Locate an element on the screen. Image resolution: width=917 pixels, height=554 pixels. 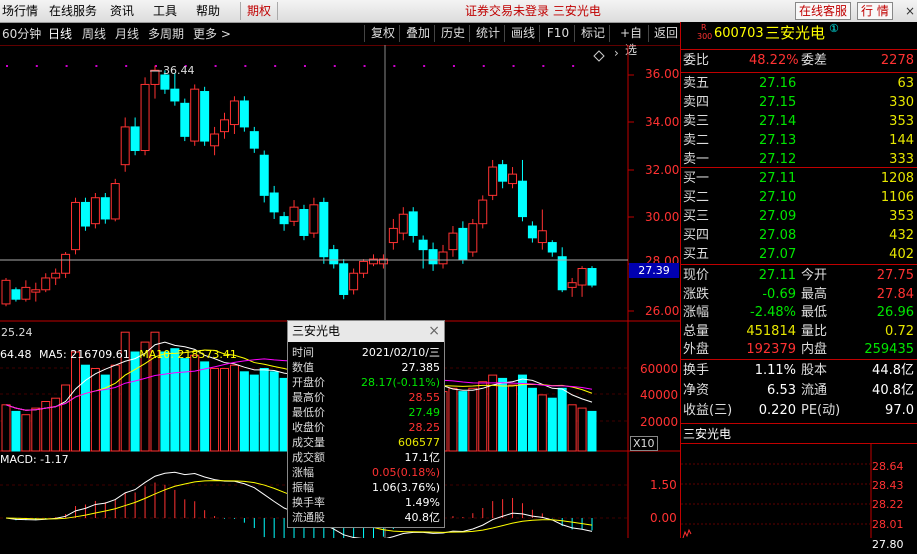
ask-5-price: 27.16 is located at coordinates (777, 84).